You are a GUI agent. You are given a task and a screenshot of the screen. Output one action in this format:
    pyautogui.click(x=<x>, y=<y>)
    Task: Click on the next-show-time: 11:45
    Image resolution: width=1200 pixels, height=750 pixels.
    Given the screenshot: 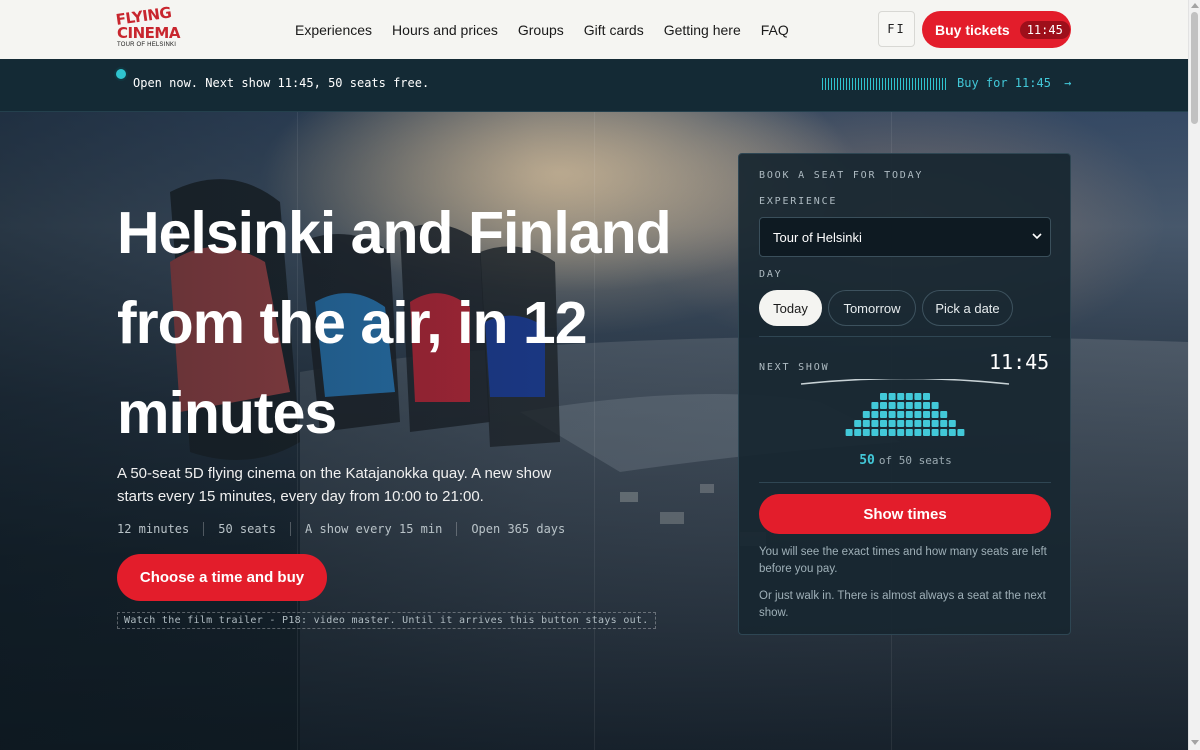 What is the action you would take?
    pyautogui.click(x=1019, y=362)
    